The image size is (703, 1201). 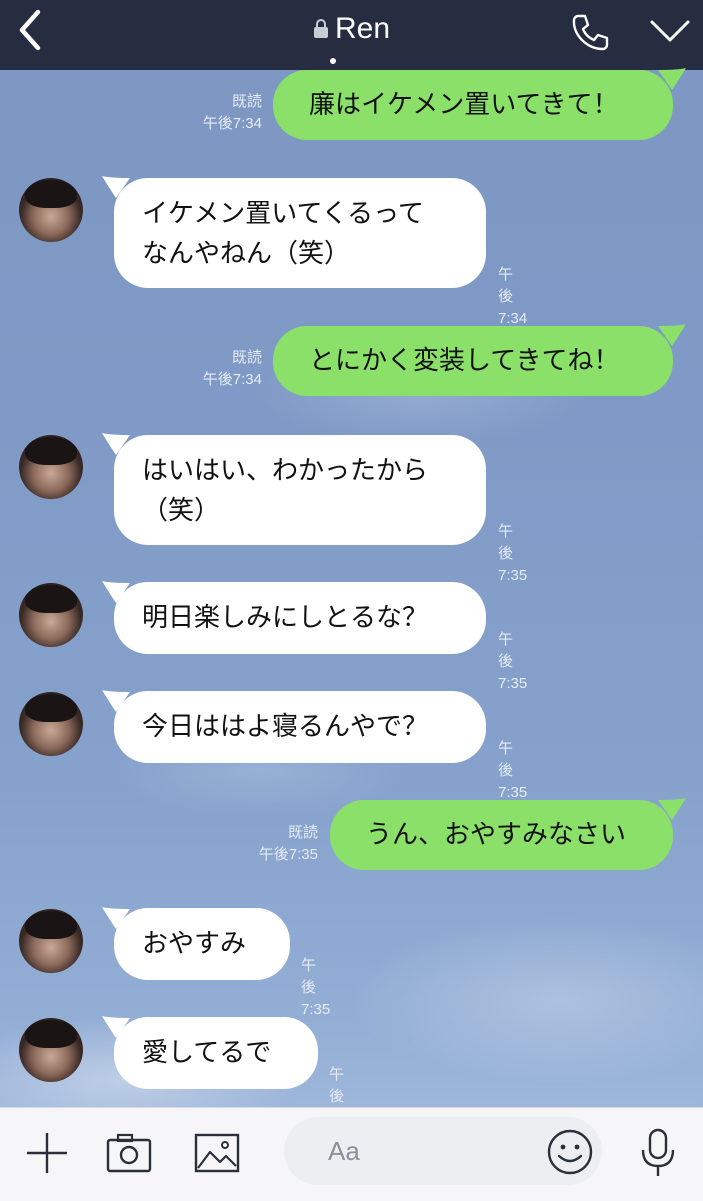 What do you see at coordinates (300, 490) in the screenshot?
I see `message-bubble: はいはい、わかったから （笑）` at bounding box center [300, 490].